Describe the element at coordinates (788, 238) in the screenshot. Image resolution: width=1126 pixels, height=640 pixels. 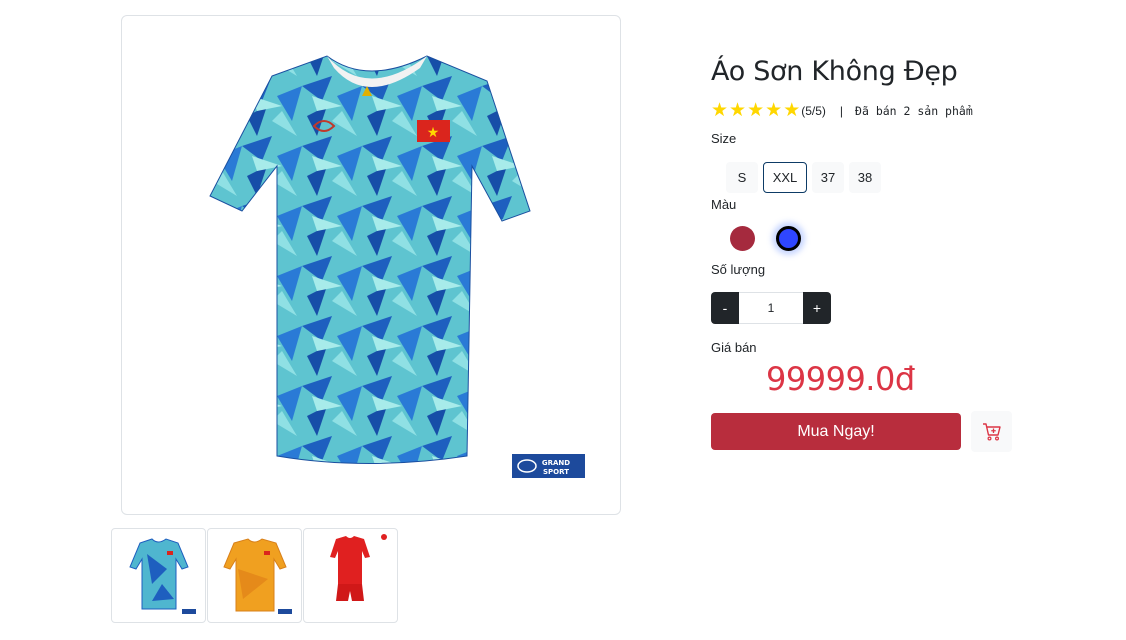
I see `color-swatch-blue` at that location.